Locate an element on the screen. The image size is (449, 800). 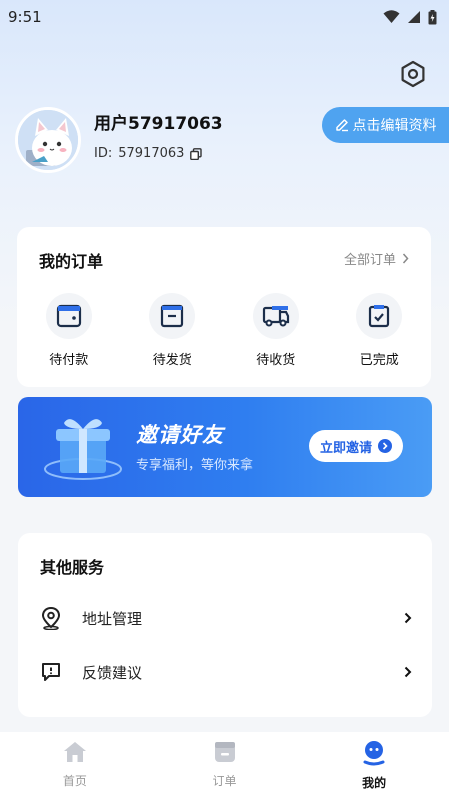
status-icons is located at coordinates (410, 17).